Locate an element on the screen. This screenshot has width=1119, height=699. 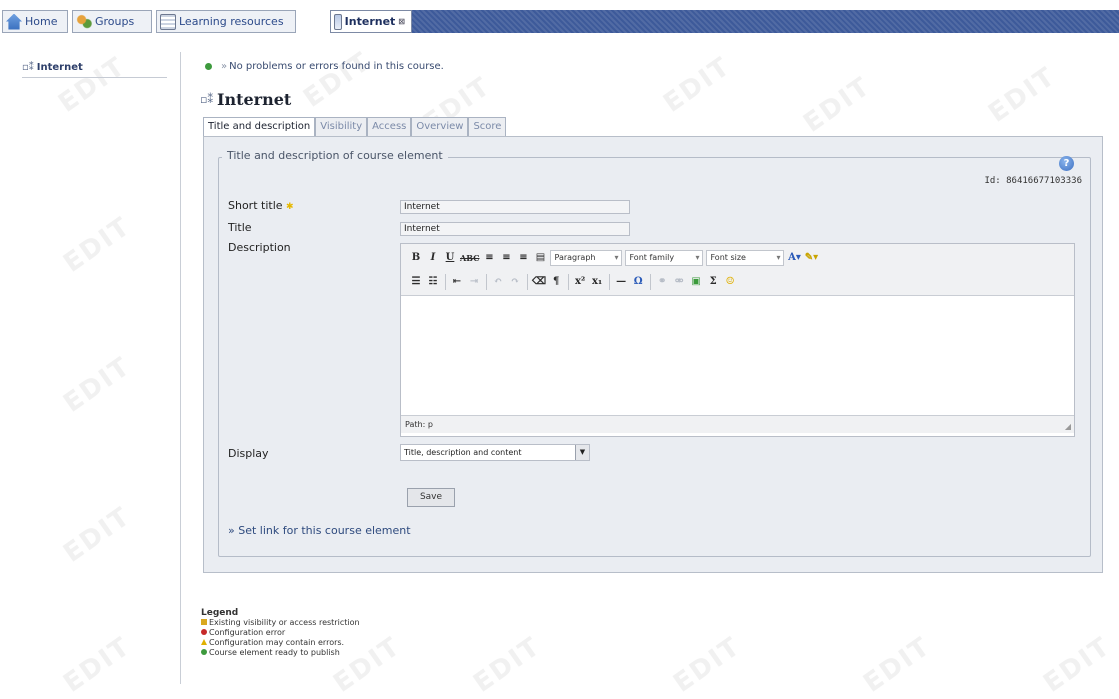
close-tab-icon: ⊠ is located at coordinates (401, 21).